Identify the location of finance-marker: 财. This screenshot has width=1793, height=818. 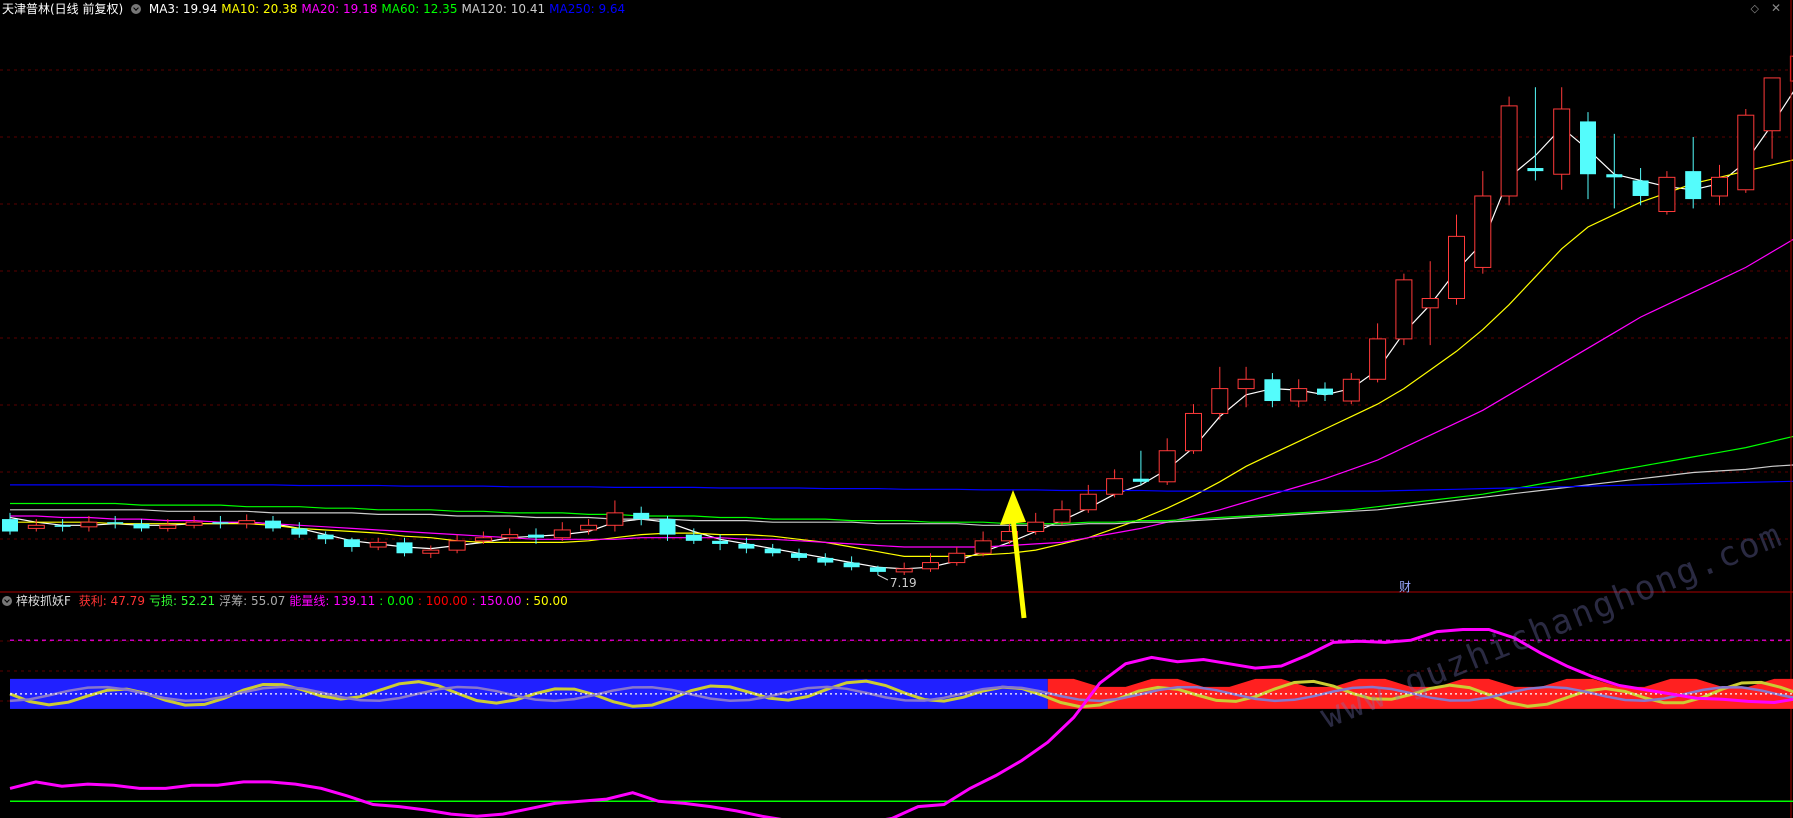
(1405, 586).